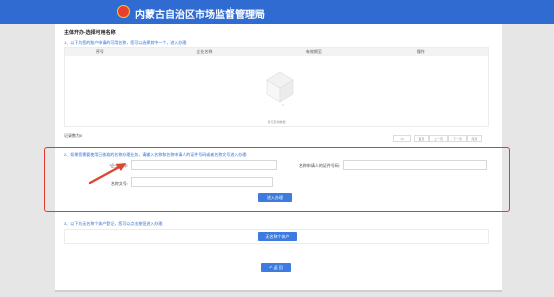 Image resolution: width=554 pixels, height=297 pixels. What do you see at coordinates (114, 223) in the screenshot?
I see `step3-instruction: 3、以下为无名称个体户登记，您可以点击按钮进入办理:` at bounding box center [114, 223].